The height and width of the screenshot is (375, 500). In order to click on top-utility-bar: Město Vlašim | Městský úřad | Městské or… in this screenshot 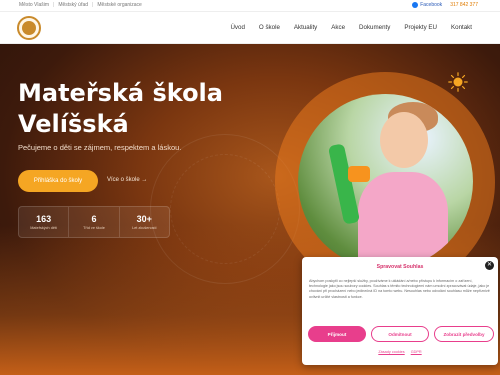, I will do `click(250, 6)`.